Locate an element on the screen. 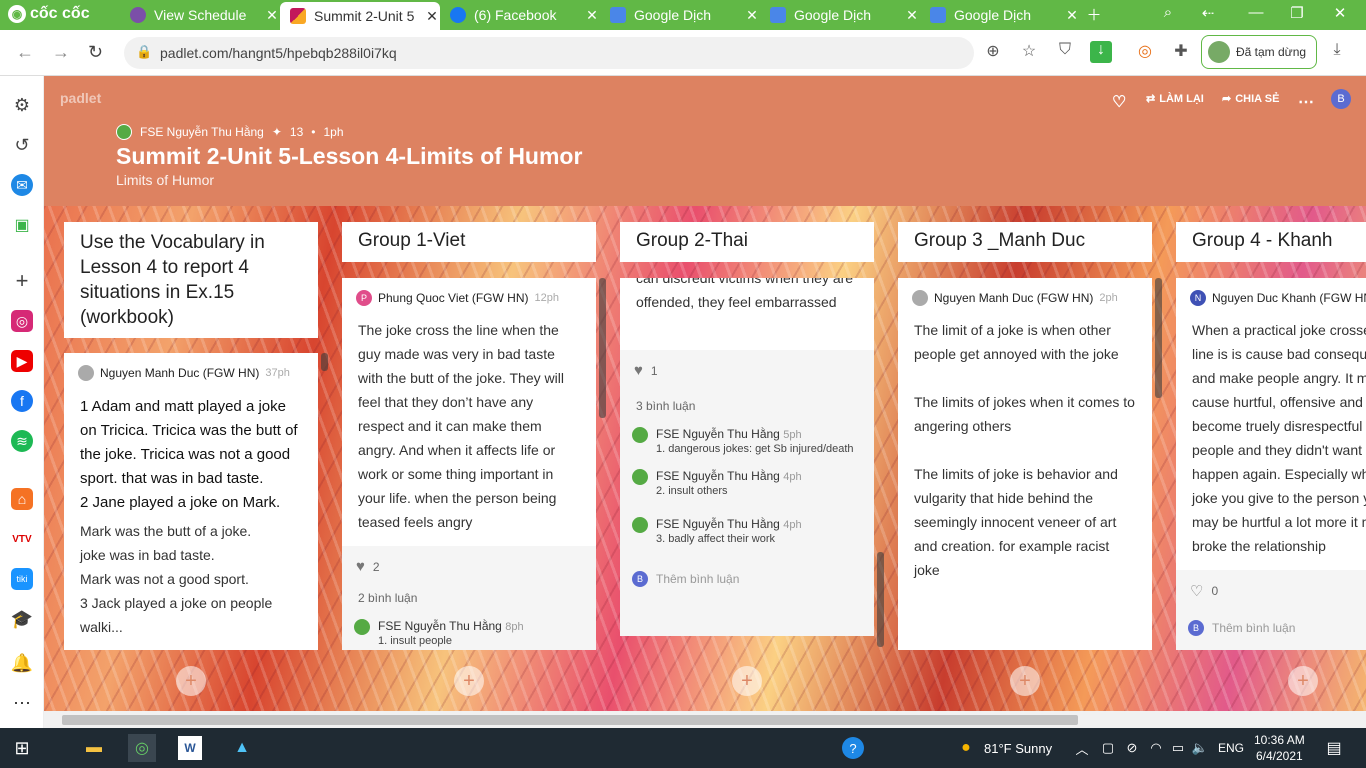 Image resolution: width=1366 pixels, height=768 pixels. horizontal-scrollbar is located at coordinates (705, 719).